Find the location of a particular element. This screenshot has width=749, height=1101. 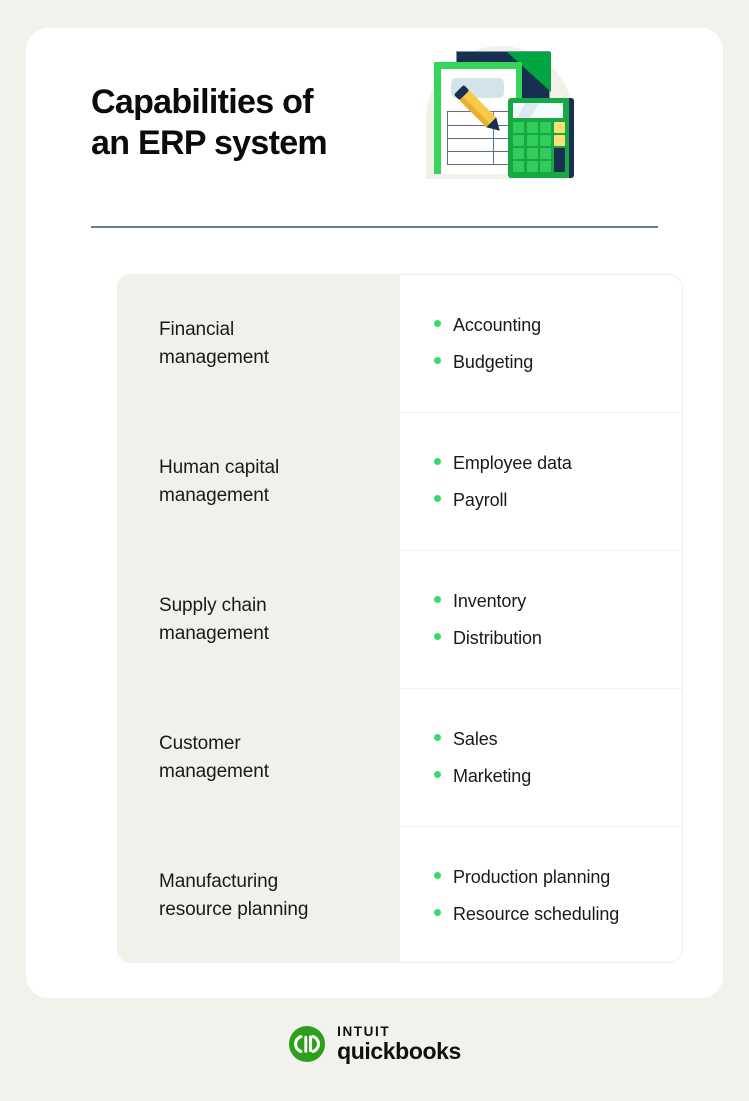

capability-items-cell: Employee data Payroll is located at coordinates (541, 481).